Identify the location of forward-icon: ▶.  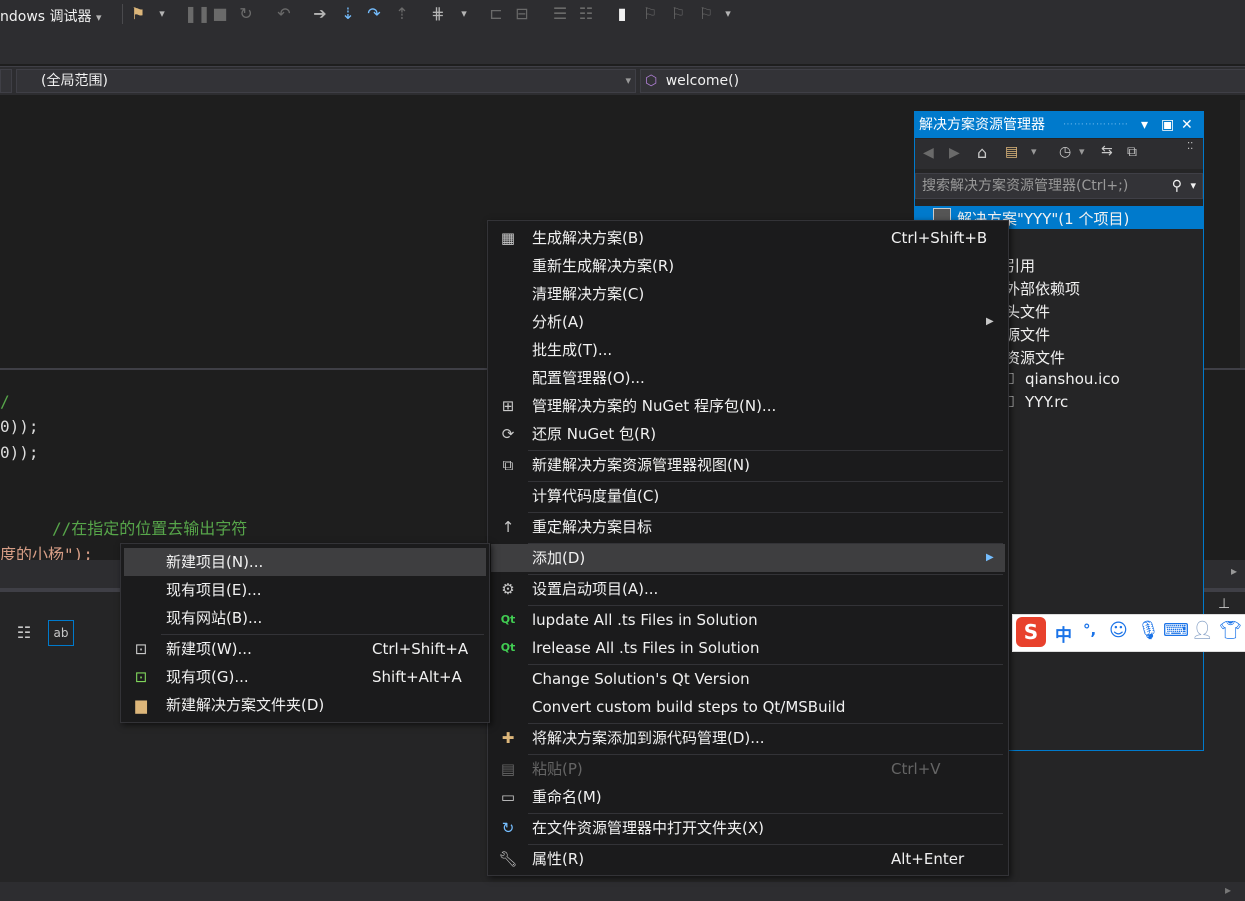
(954, 153).